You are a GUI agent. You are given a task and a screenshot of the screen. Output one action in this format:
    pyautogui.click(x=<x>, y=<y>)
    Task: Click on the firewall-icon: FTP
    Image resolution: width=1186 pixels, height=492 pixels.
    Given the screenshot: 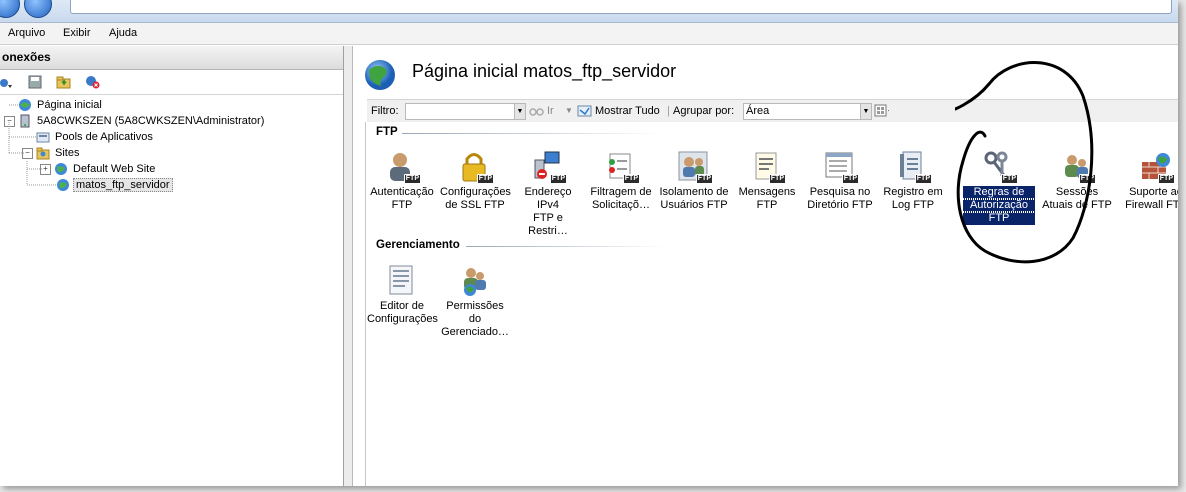 What is the action you would take?
    pyautogui.click(x=1157, y=167)
    